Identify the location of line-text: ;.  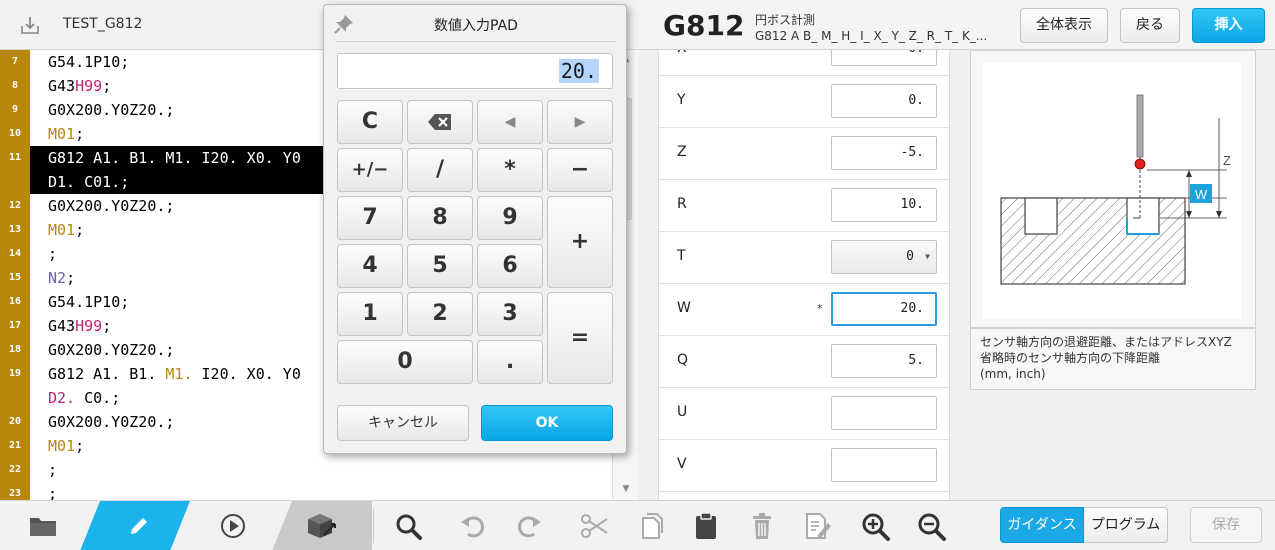
(52, 491).